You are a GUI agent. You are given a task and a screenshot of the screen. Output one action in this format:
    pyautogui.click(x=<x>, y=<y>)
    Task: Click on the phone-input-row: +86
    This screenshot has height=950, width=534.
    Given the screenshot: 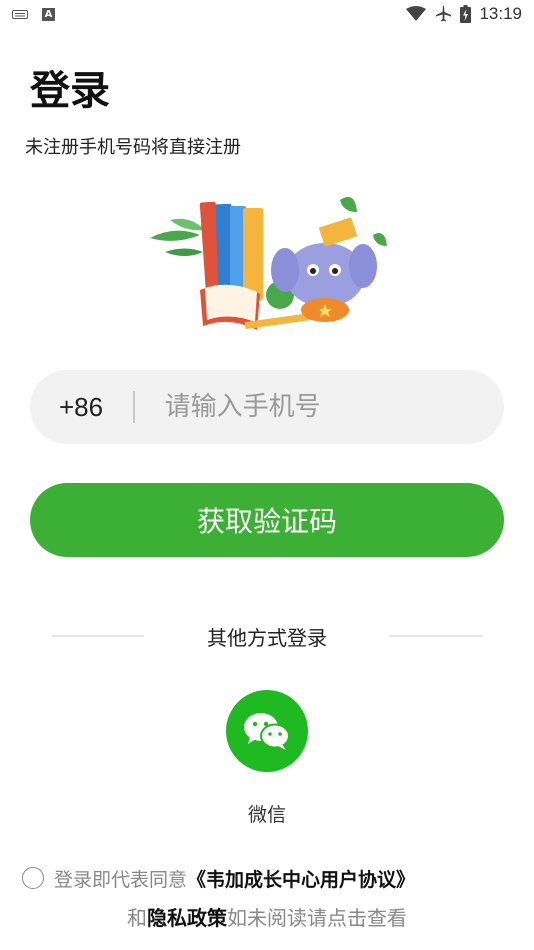 What is the action you would take?
    pyautogui.click(x=267, y=407)
    